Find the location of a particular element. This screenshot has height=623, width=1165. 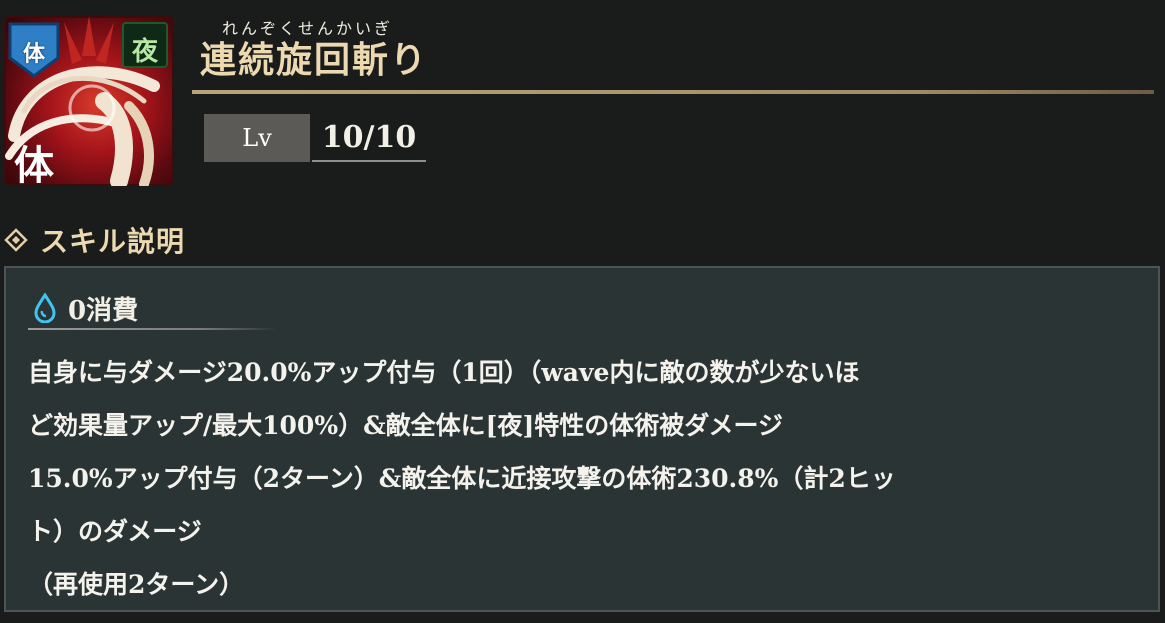

title-divider is located at coordinates (673, 92).